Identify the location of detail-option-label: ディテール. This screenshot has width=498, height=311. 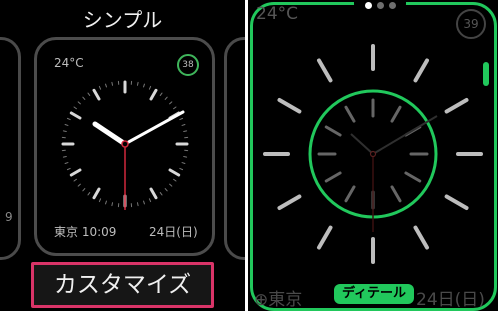
(374, 294).